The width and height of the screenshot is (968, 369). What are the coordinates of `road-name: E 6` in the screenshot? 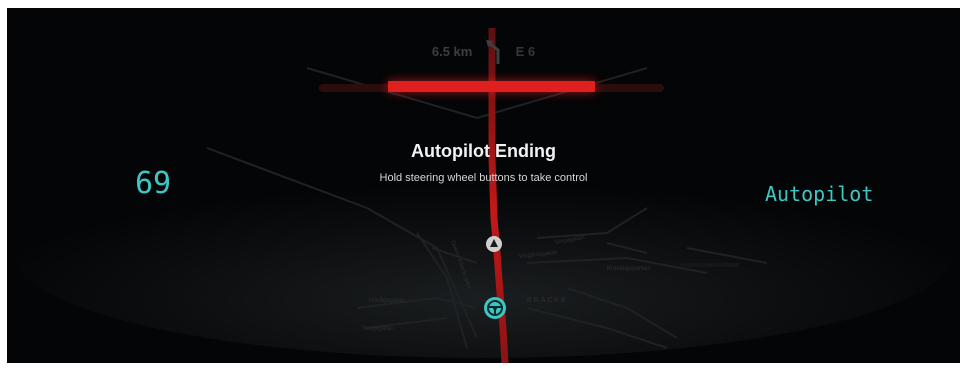 It's located at (525, 51).